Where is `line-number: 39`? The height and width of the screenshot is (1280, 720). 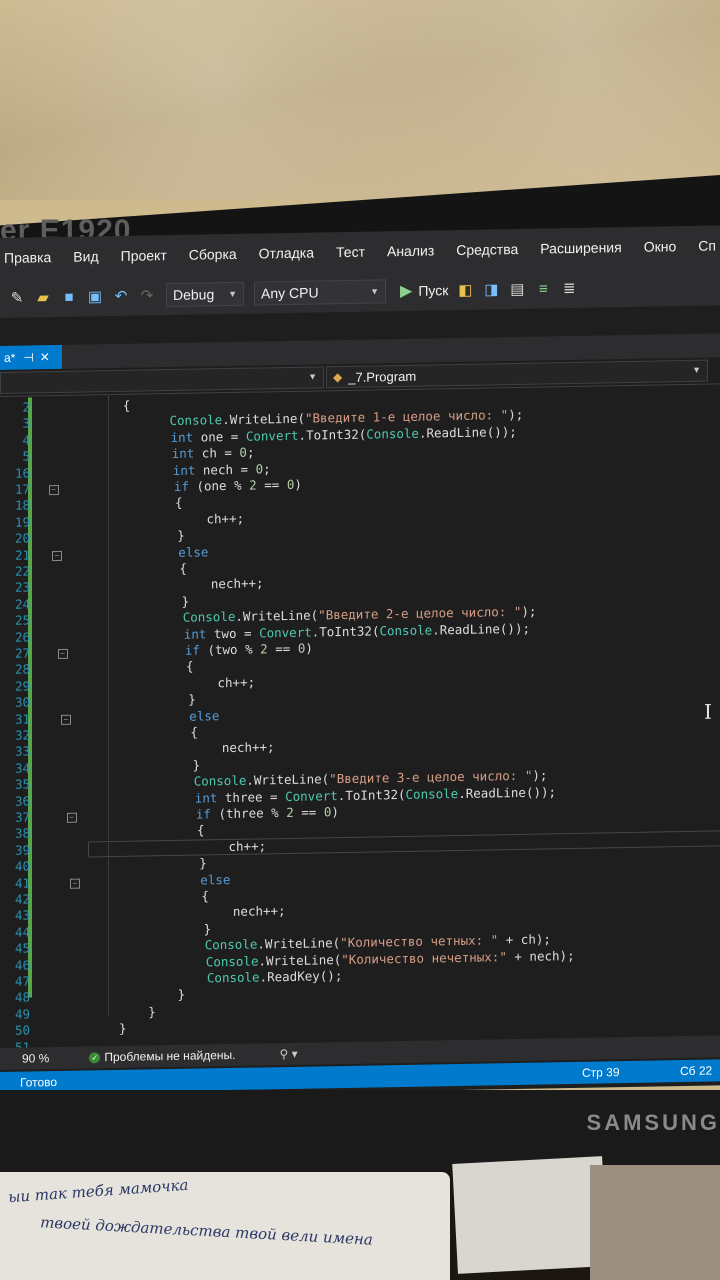
line-number: 39 is located at coordinates (22, 850).